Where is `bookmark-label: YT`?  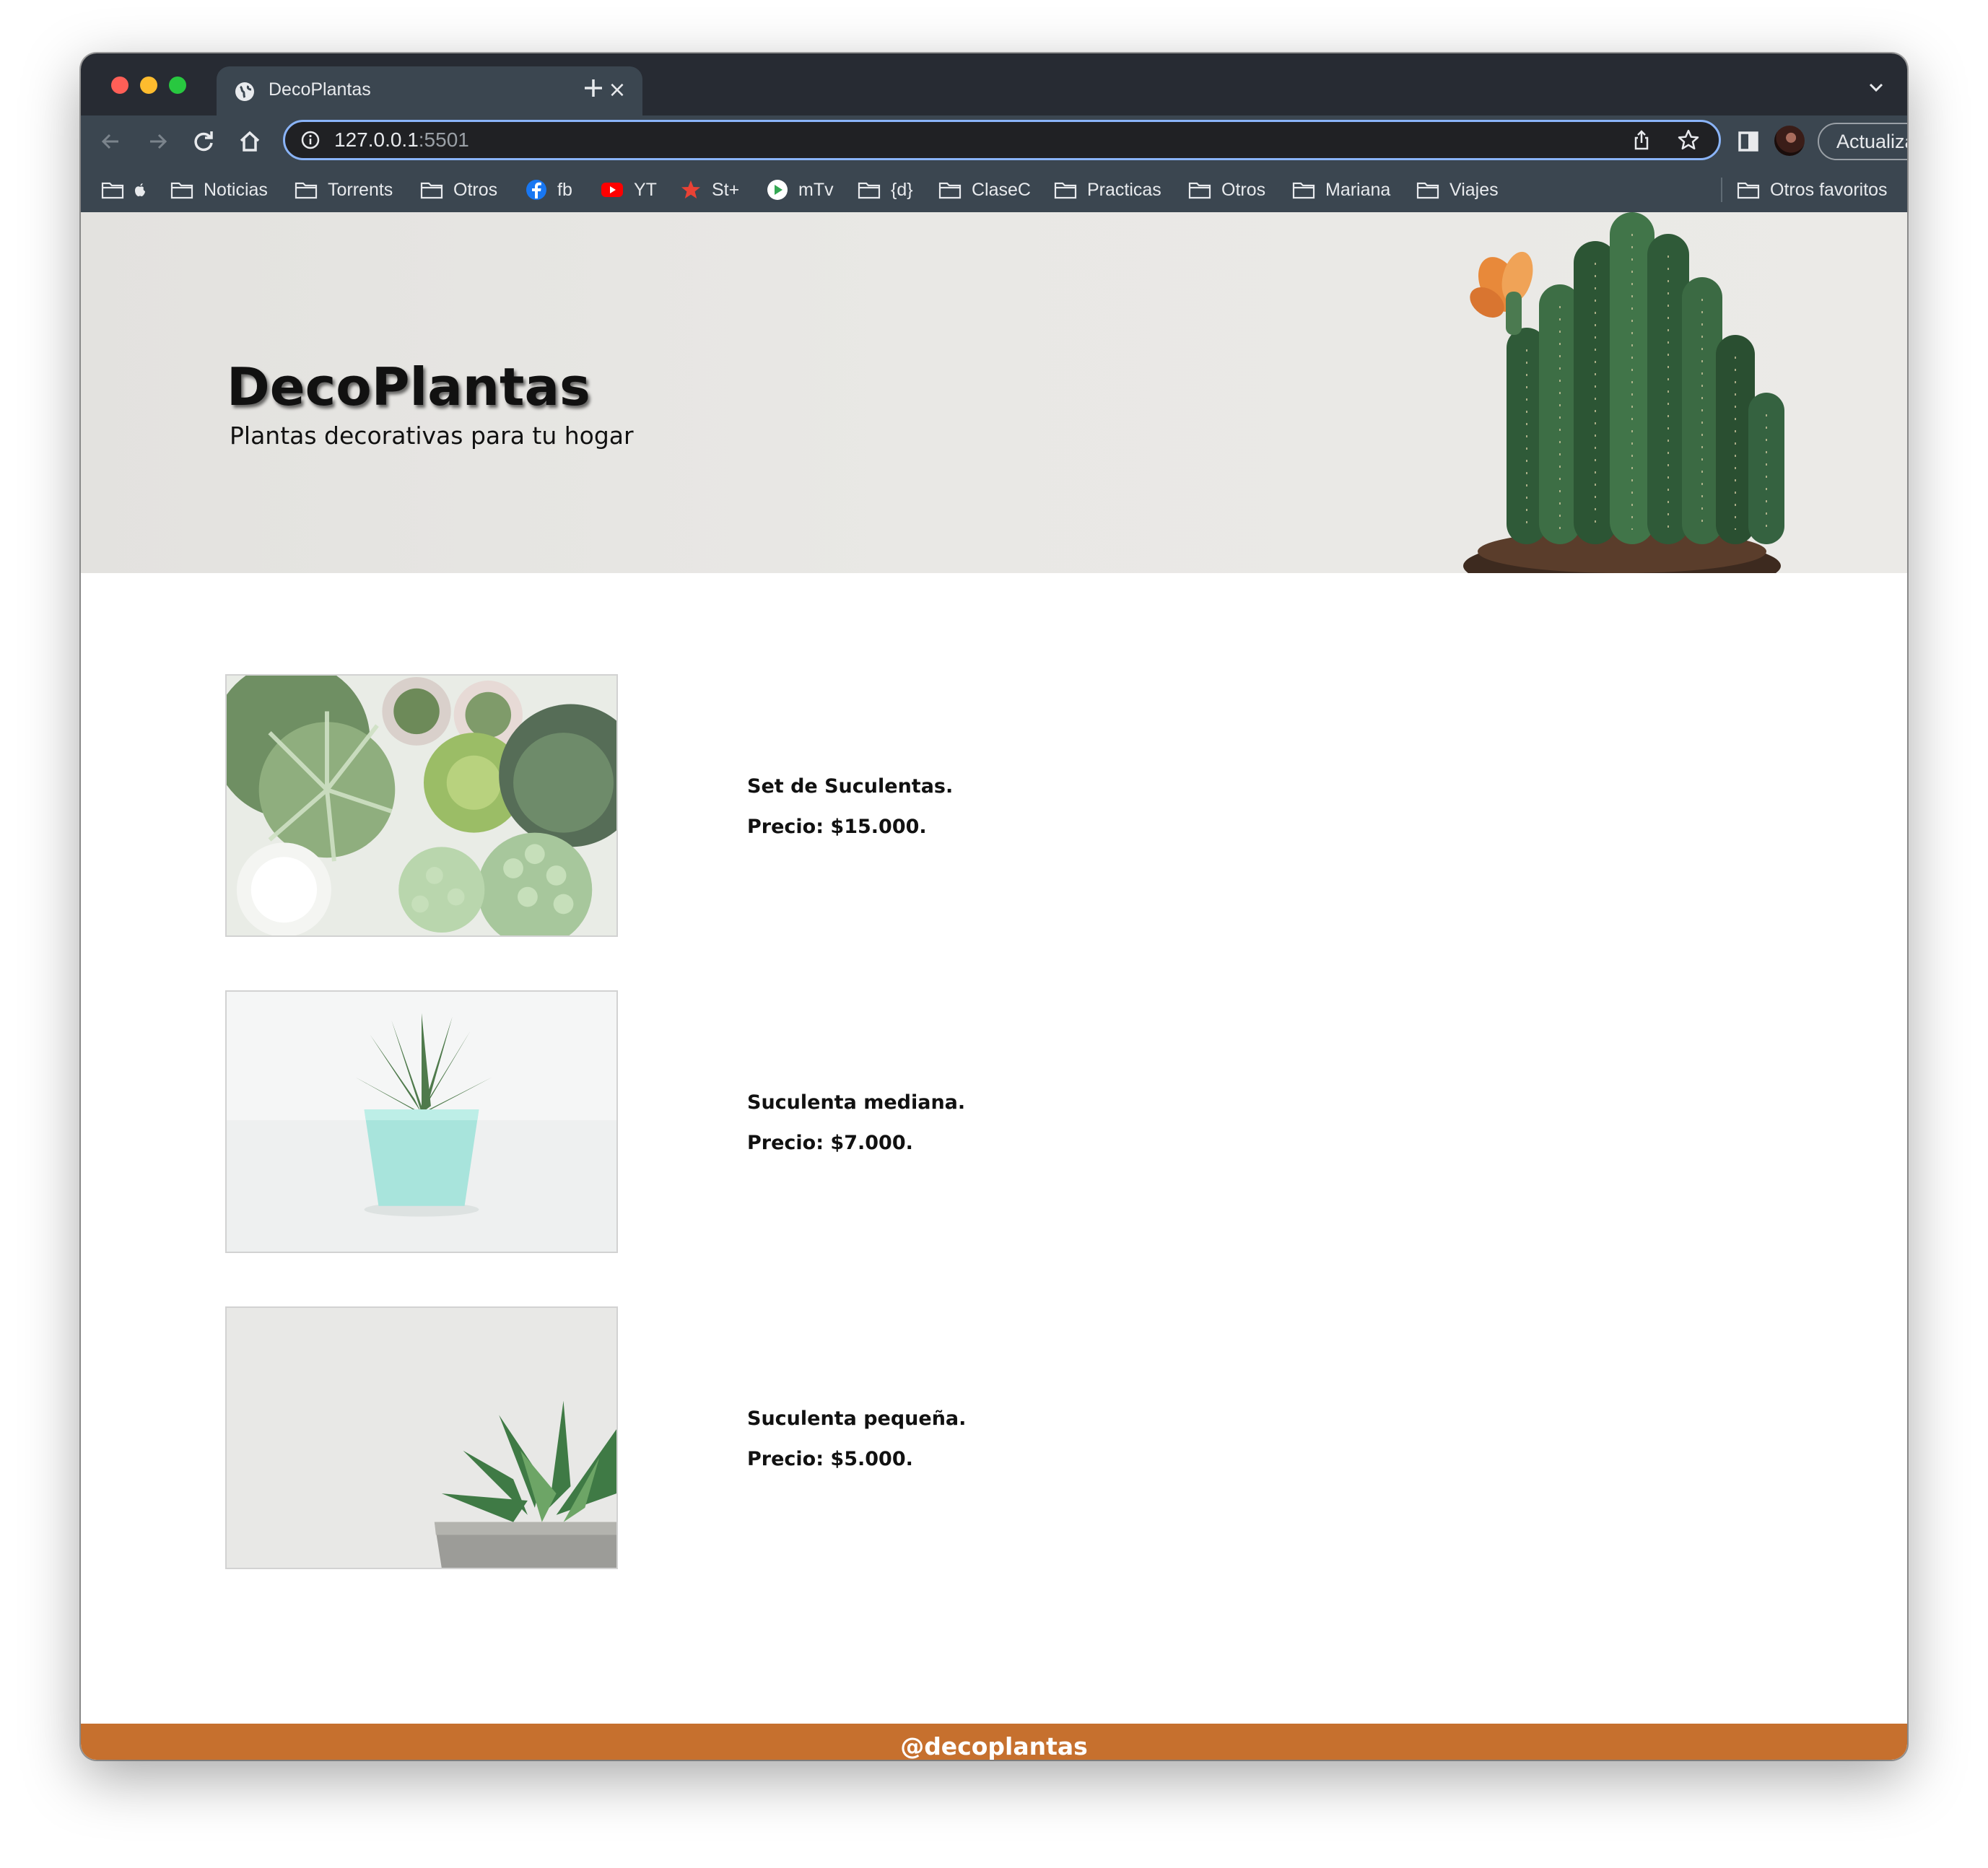 bookmark-label: YT is located at coordinates (646, 190).